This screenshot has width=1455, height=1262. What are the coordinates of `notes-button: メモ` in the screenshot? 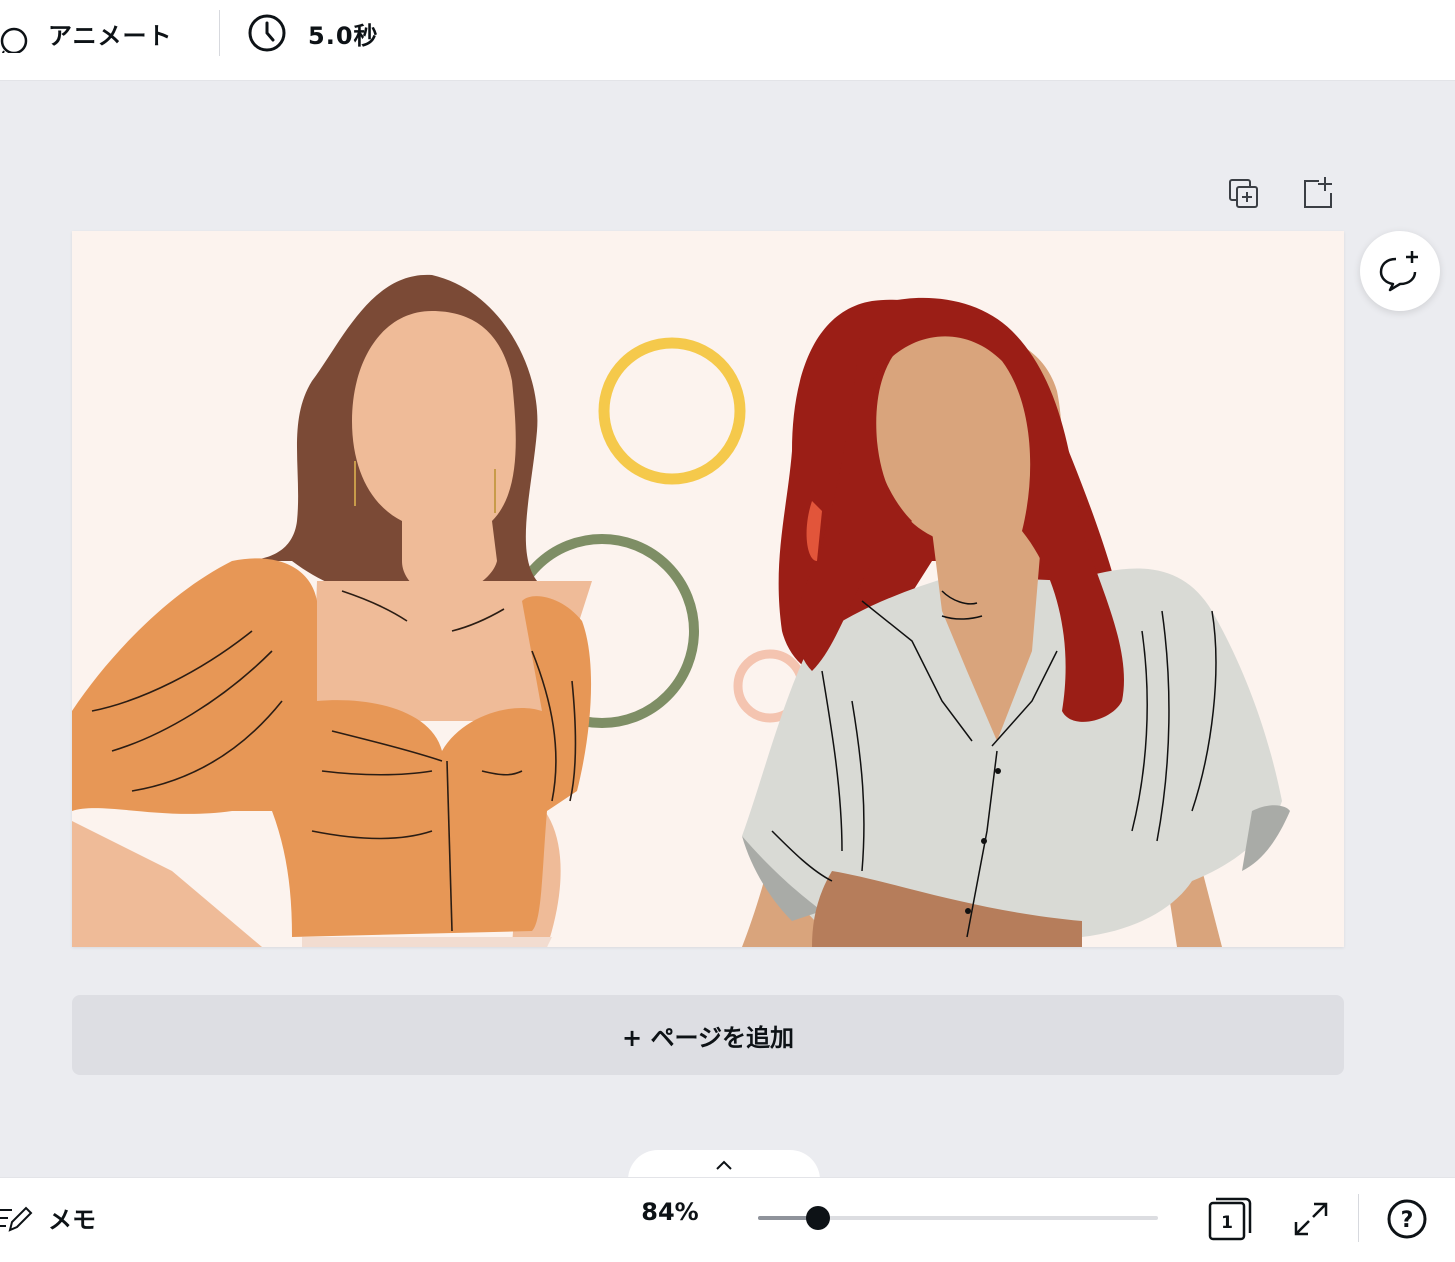 It's located at (48, 1217).